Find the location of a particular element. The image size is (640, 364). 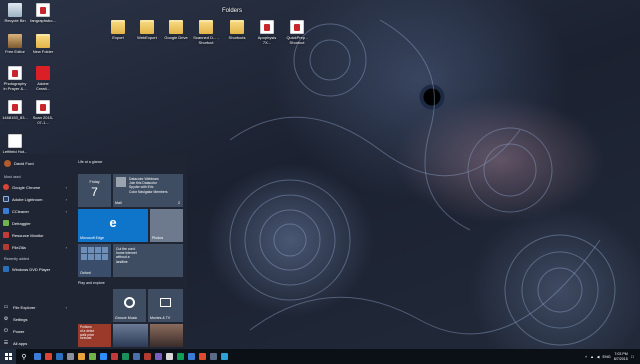

power-button: ⏻ Power is located at coordinates (35, 331).